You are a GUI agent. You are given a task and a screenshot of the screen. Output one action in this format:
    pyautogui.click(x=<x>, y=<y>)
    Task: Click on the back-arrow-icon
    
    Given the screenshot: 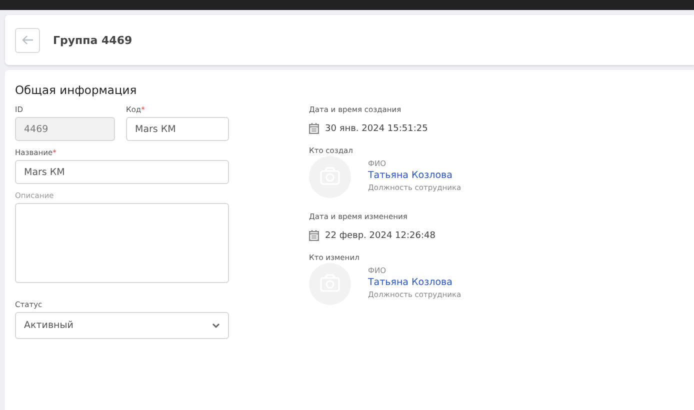 What is the action you would take?
    pyautogui.click(x=28, y=40)
    